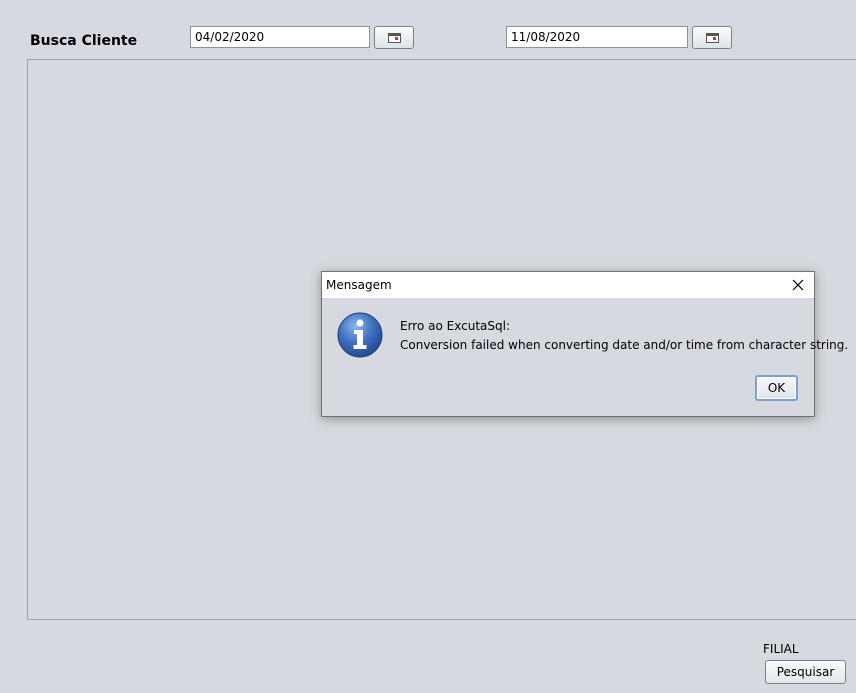  What do you see at coordinates (798, 285) in the screenshot?
I see `close-icon` at bounding box center [798, 285].